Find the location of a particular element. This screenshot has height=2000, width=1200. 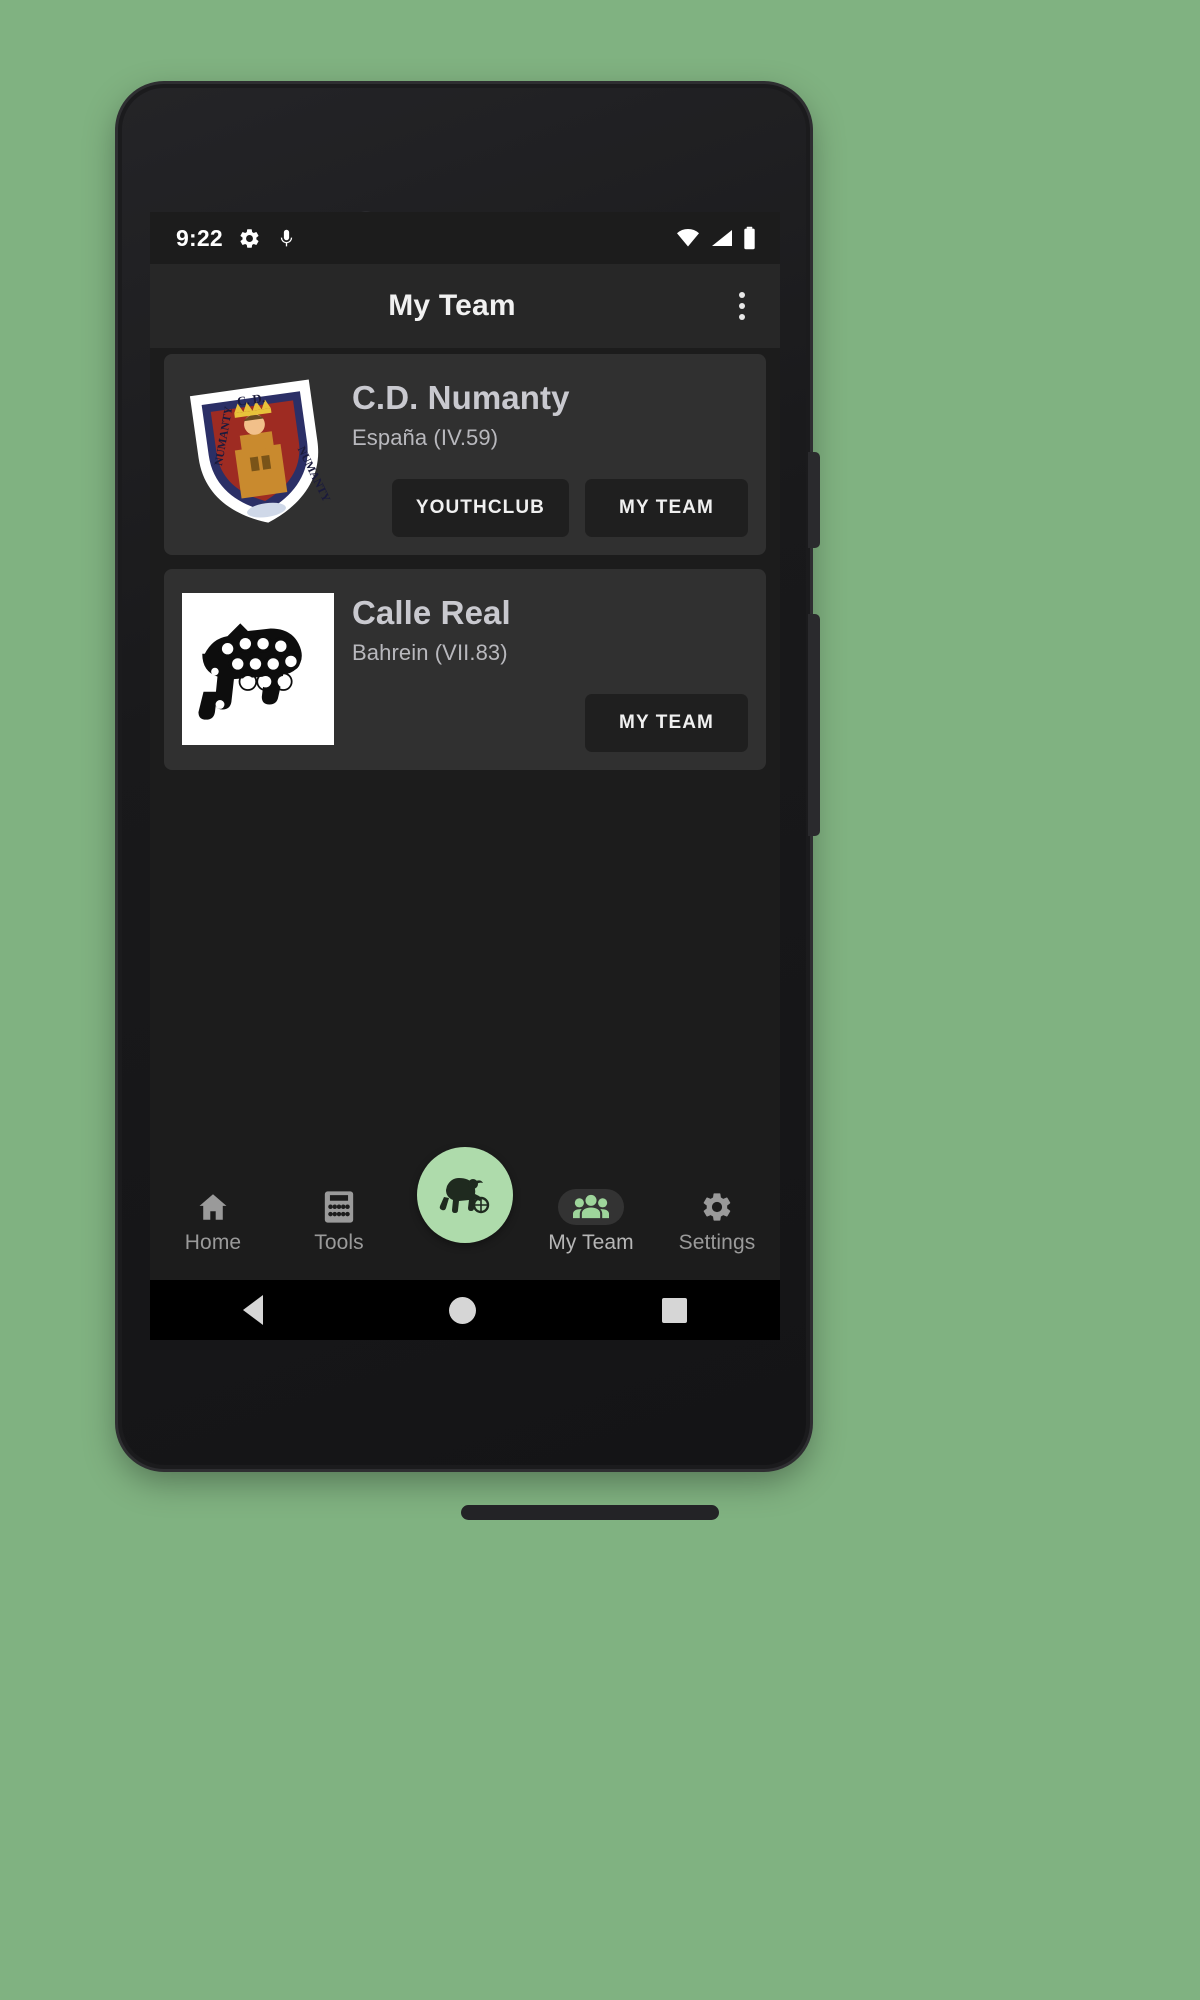

system-navigation-bar is located at coordinates (465, 1310).